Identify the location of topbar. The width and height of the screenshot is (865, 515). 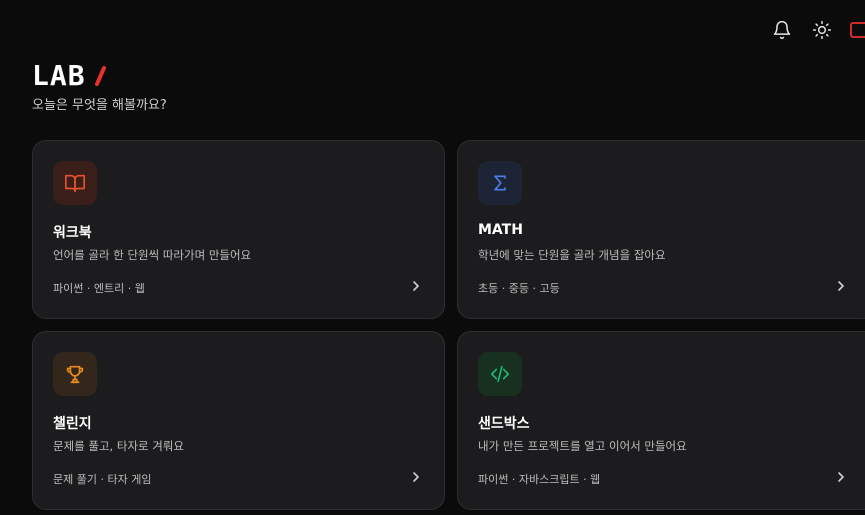
(810, 30).